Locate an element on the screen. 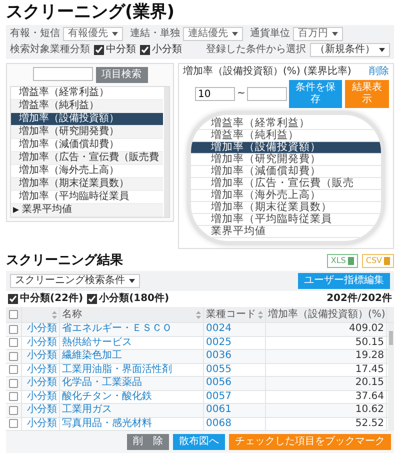  condition-button: 結果表示 is located at coordinates (366, 94).